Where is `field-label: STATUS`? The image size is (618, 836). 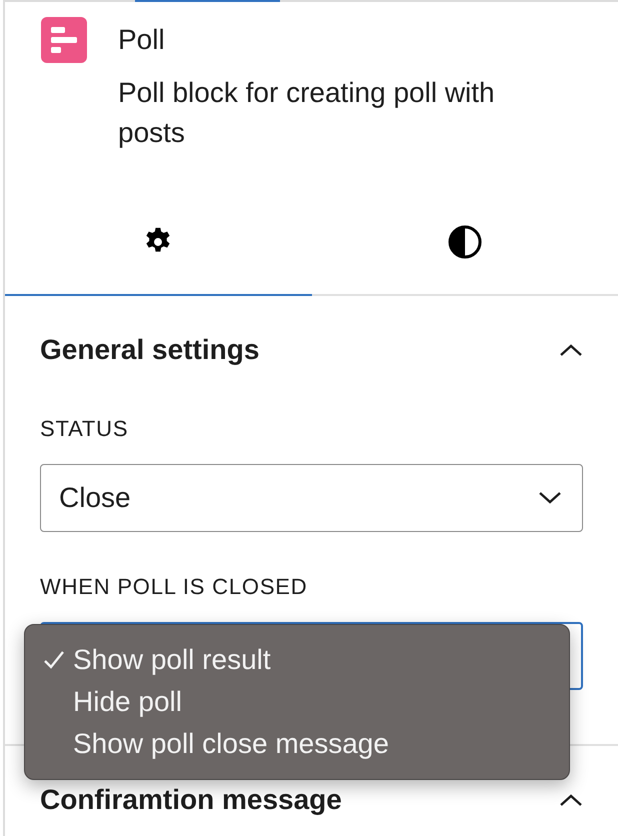 field-label: STATUS is located at coordinates (85, 429).